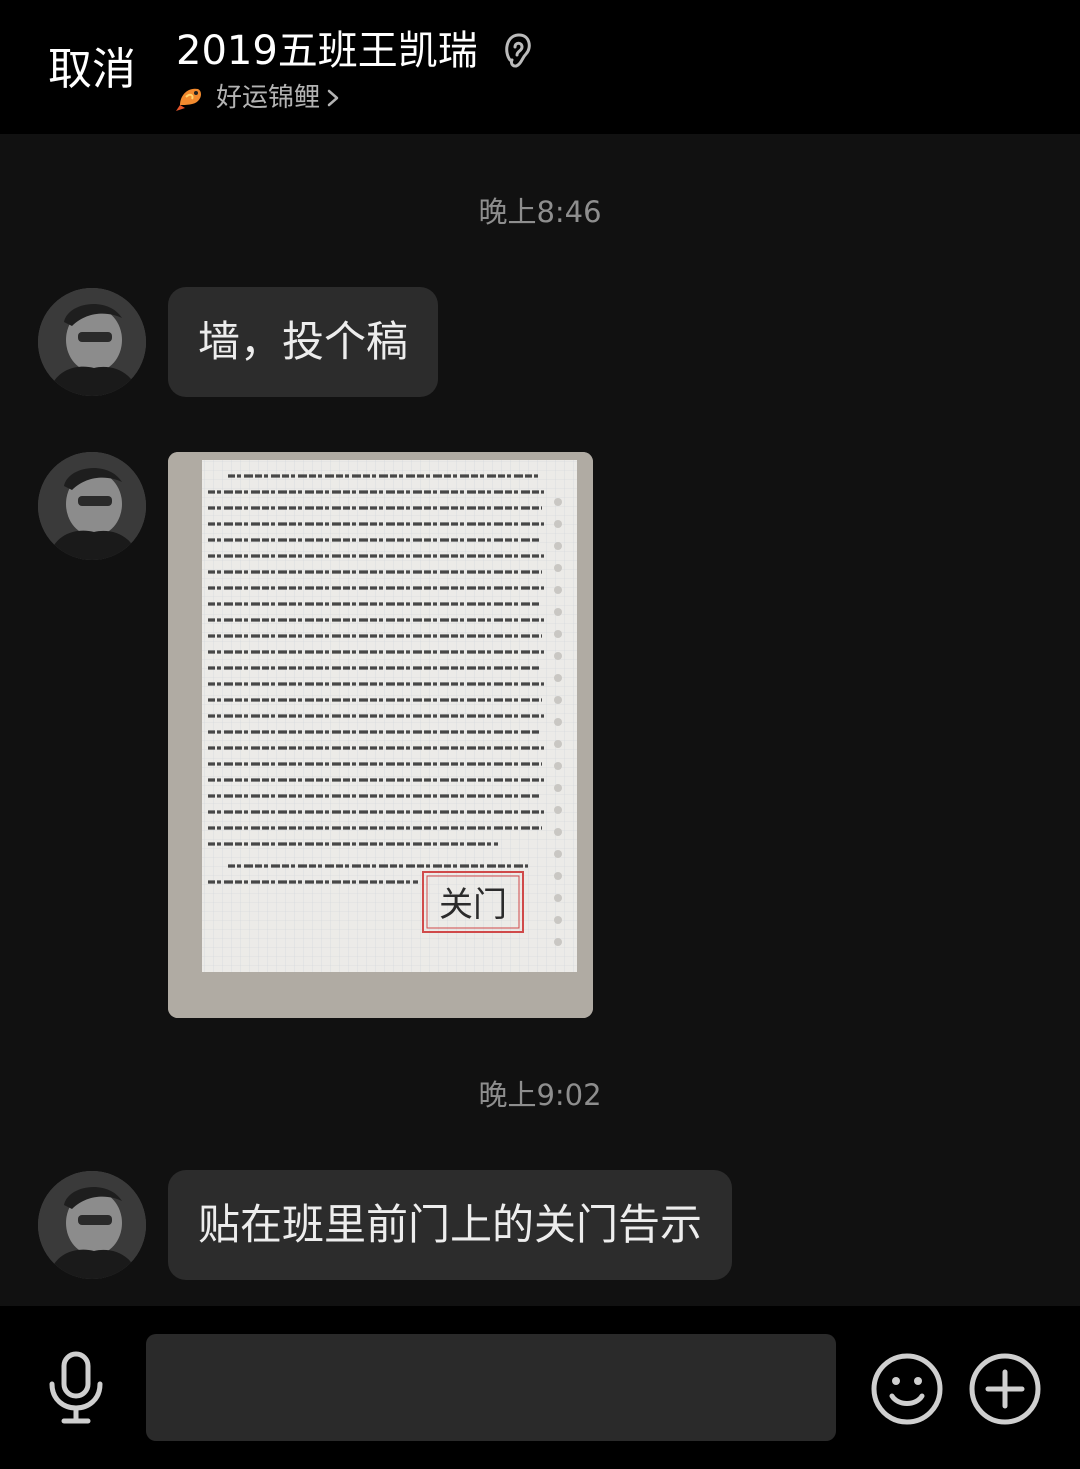  What do you see at coordinates (333, 98) in the screenshot?
I see `chevron-right-icon` at bounding box center [333, 98].